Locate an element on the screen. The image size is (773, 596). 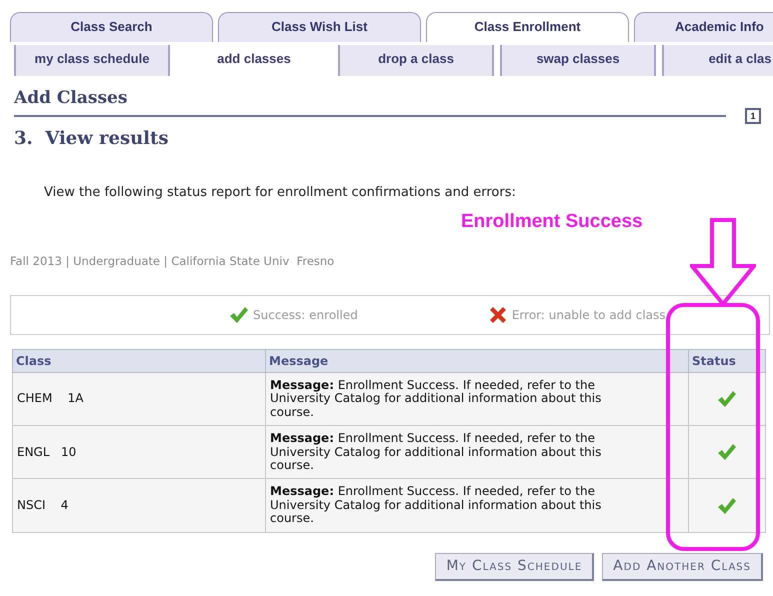
legend-label: Error: unable to add class is located at coordinates (589, 315).